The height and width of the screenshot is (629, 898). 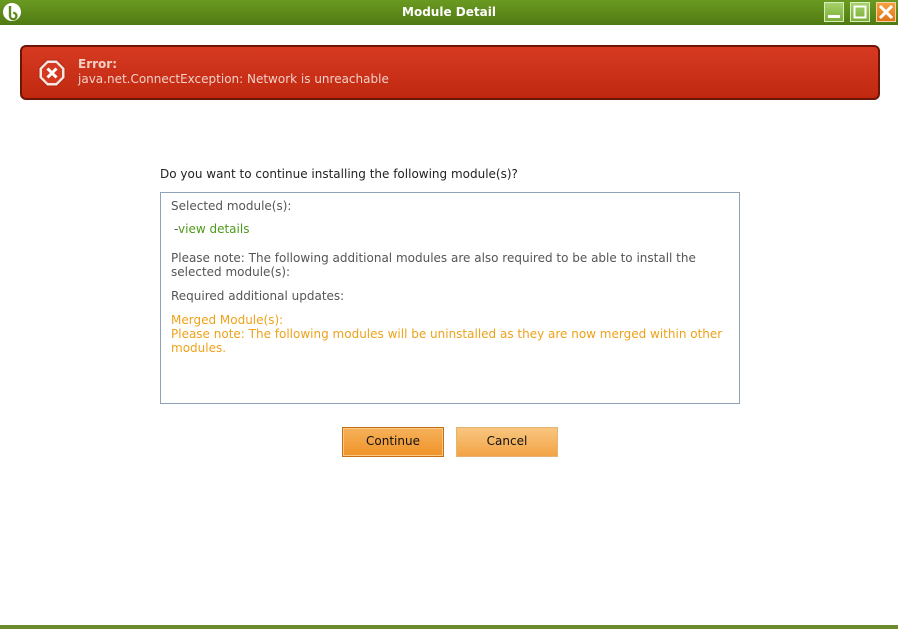 What do you see at coordinates (834, 12) in the screenshot?
I see `minimize-button` at bounding box center [834, 12].